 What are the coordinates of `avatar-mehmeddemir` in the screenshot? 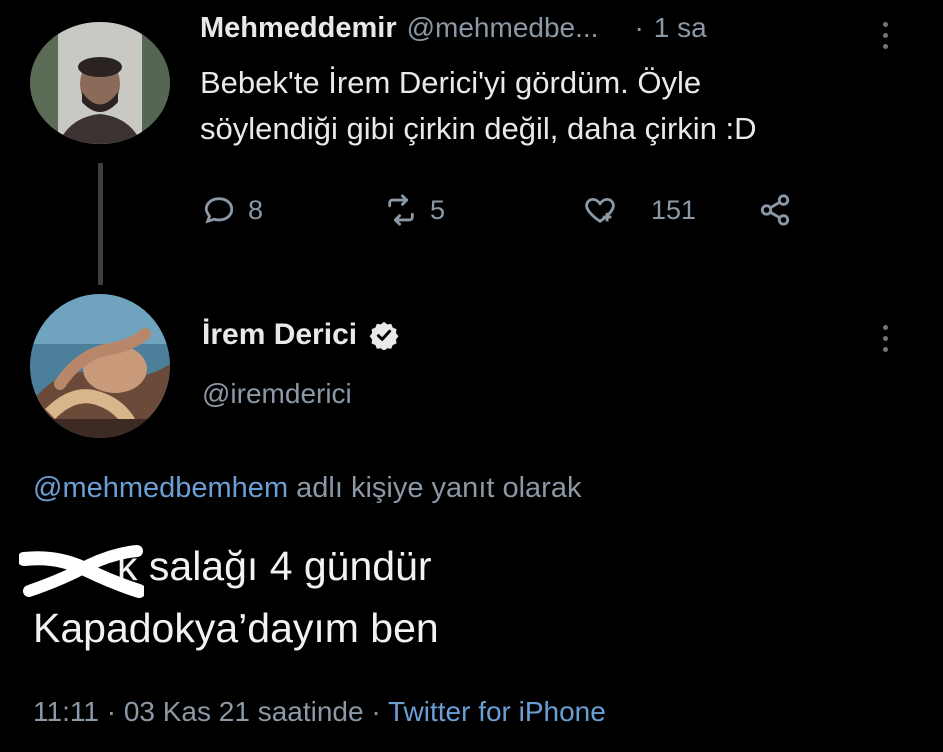 It's located at (100, 83).